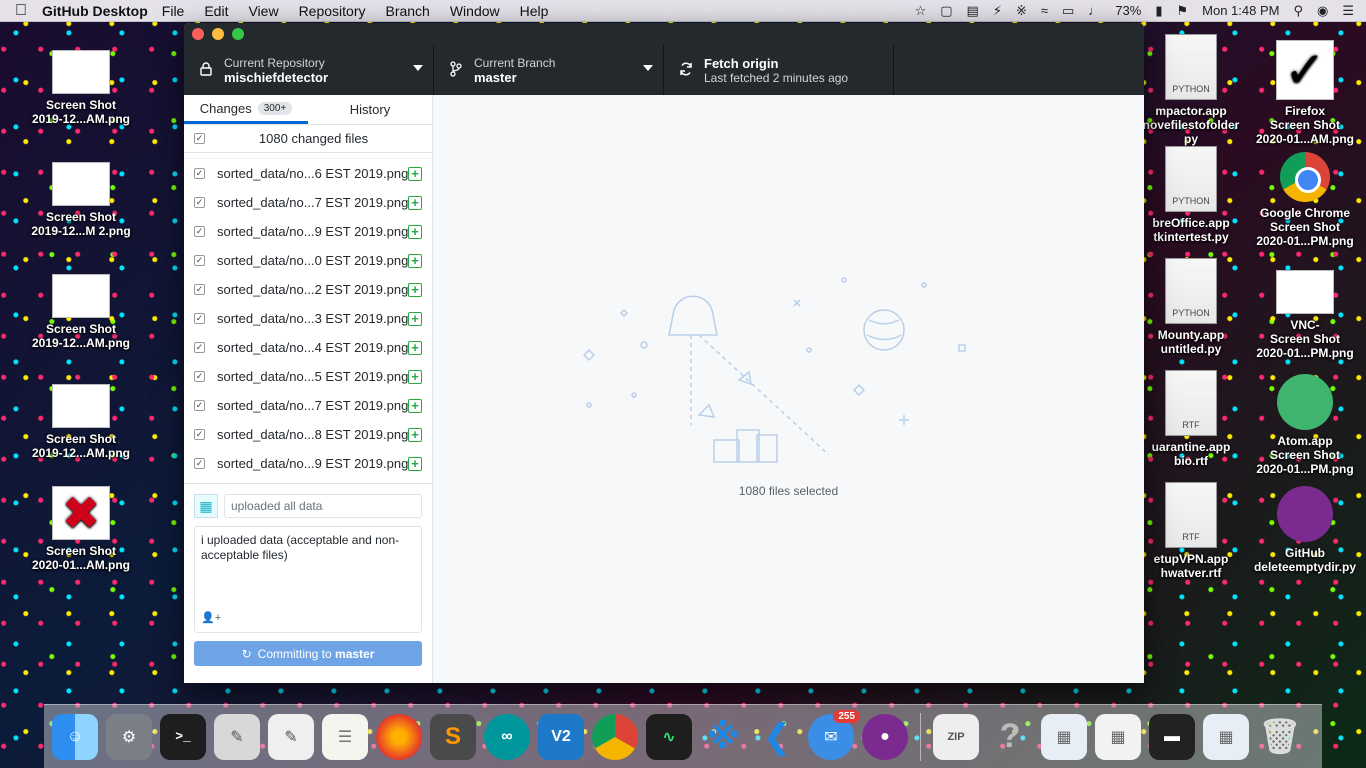 The width and height of the screenshot is (1366, 768). Describe the element at coordinates (95, 11) in the screenshot. I see `app-menu: GitHub Desktop` at that location.